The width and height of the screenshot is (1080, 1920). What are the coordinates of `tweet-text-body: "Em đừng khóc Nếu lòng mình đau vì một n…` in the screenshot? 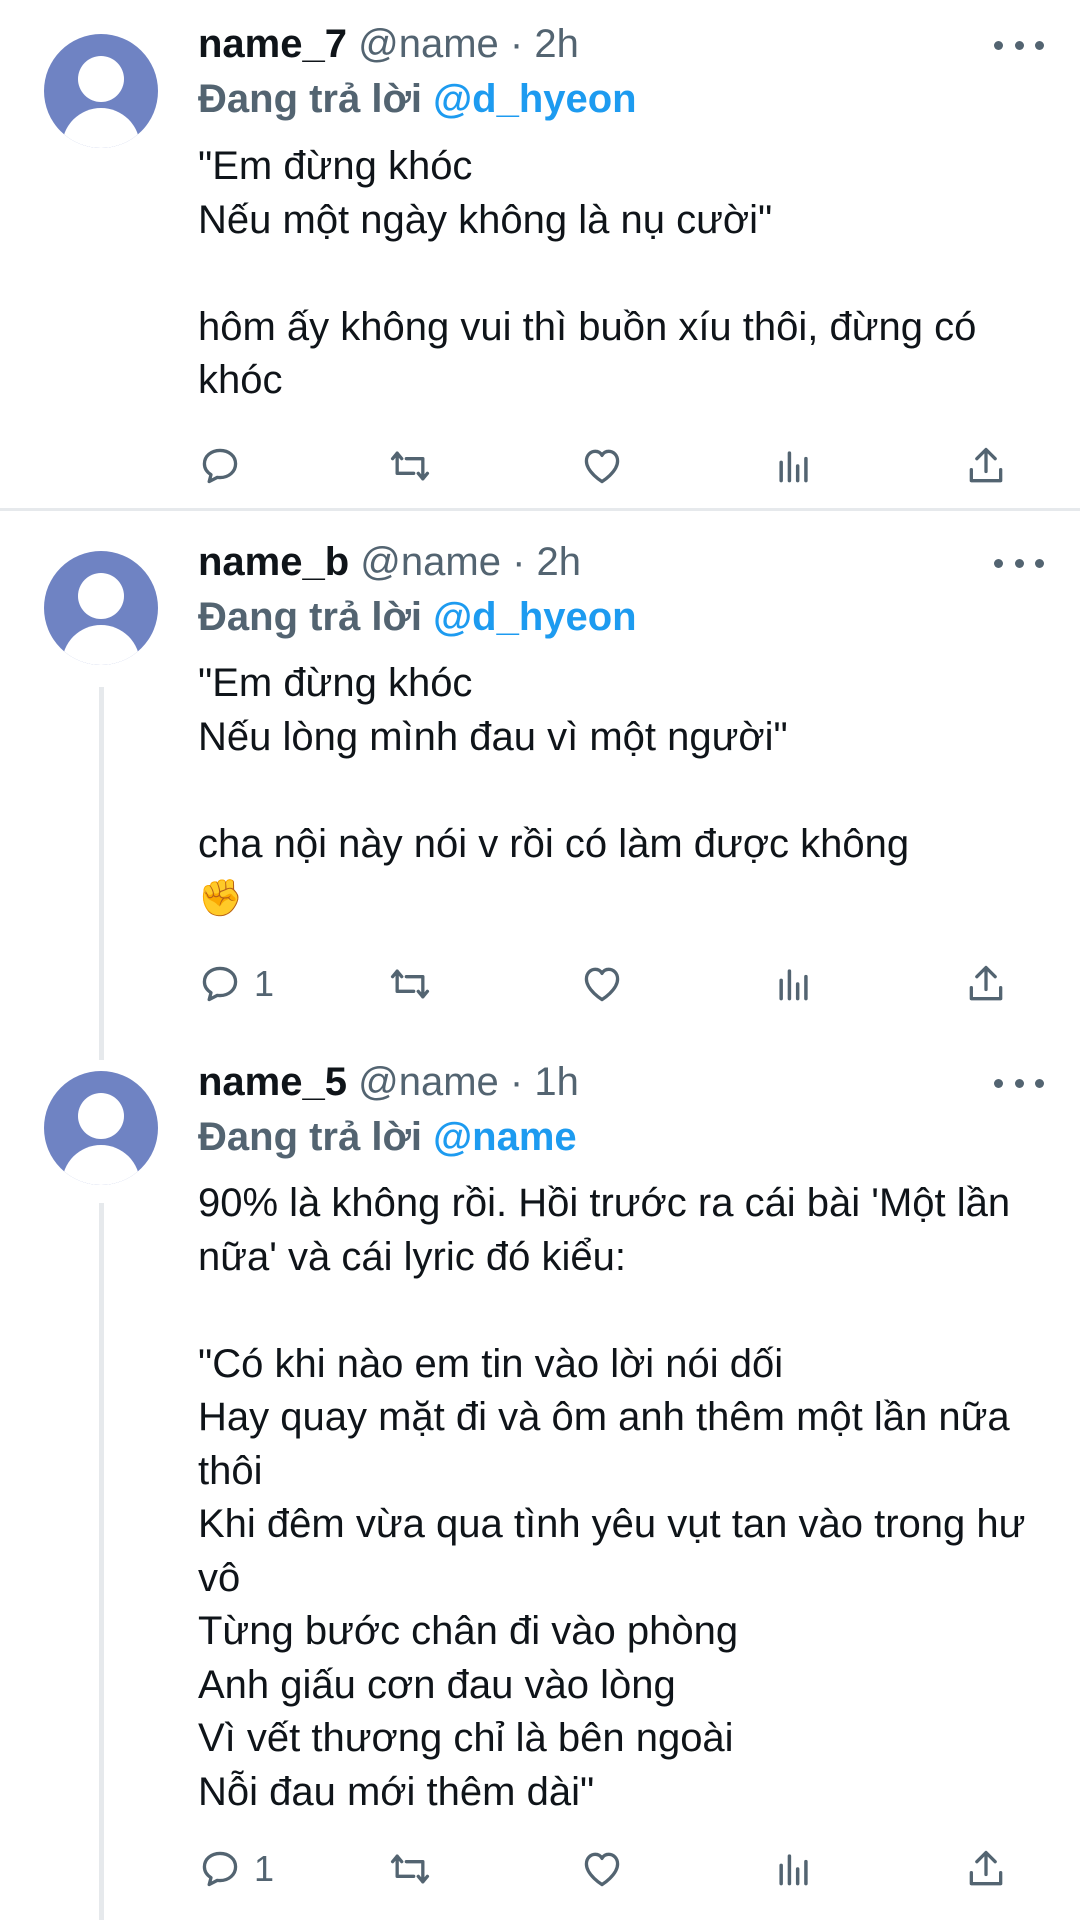 It's located at (554, 763).